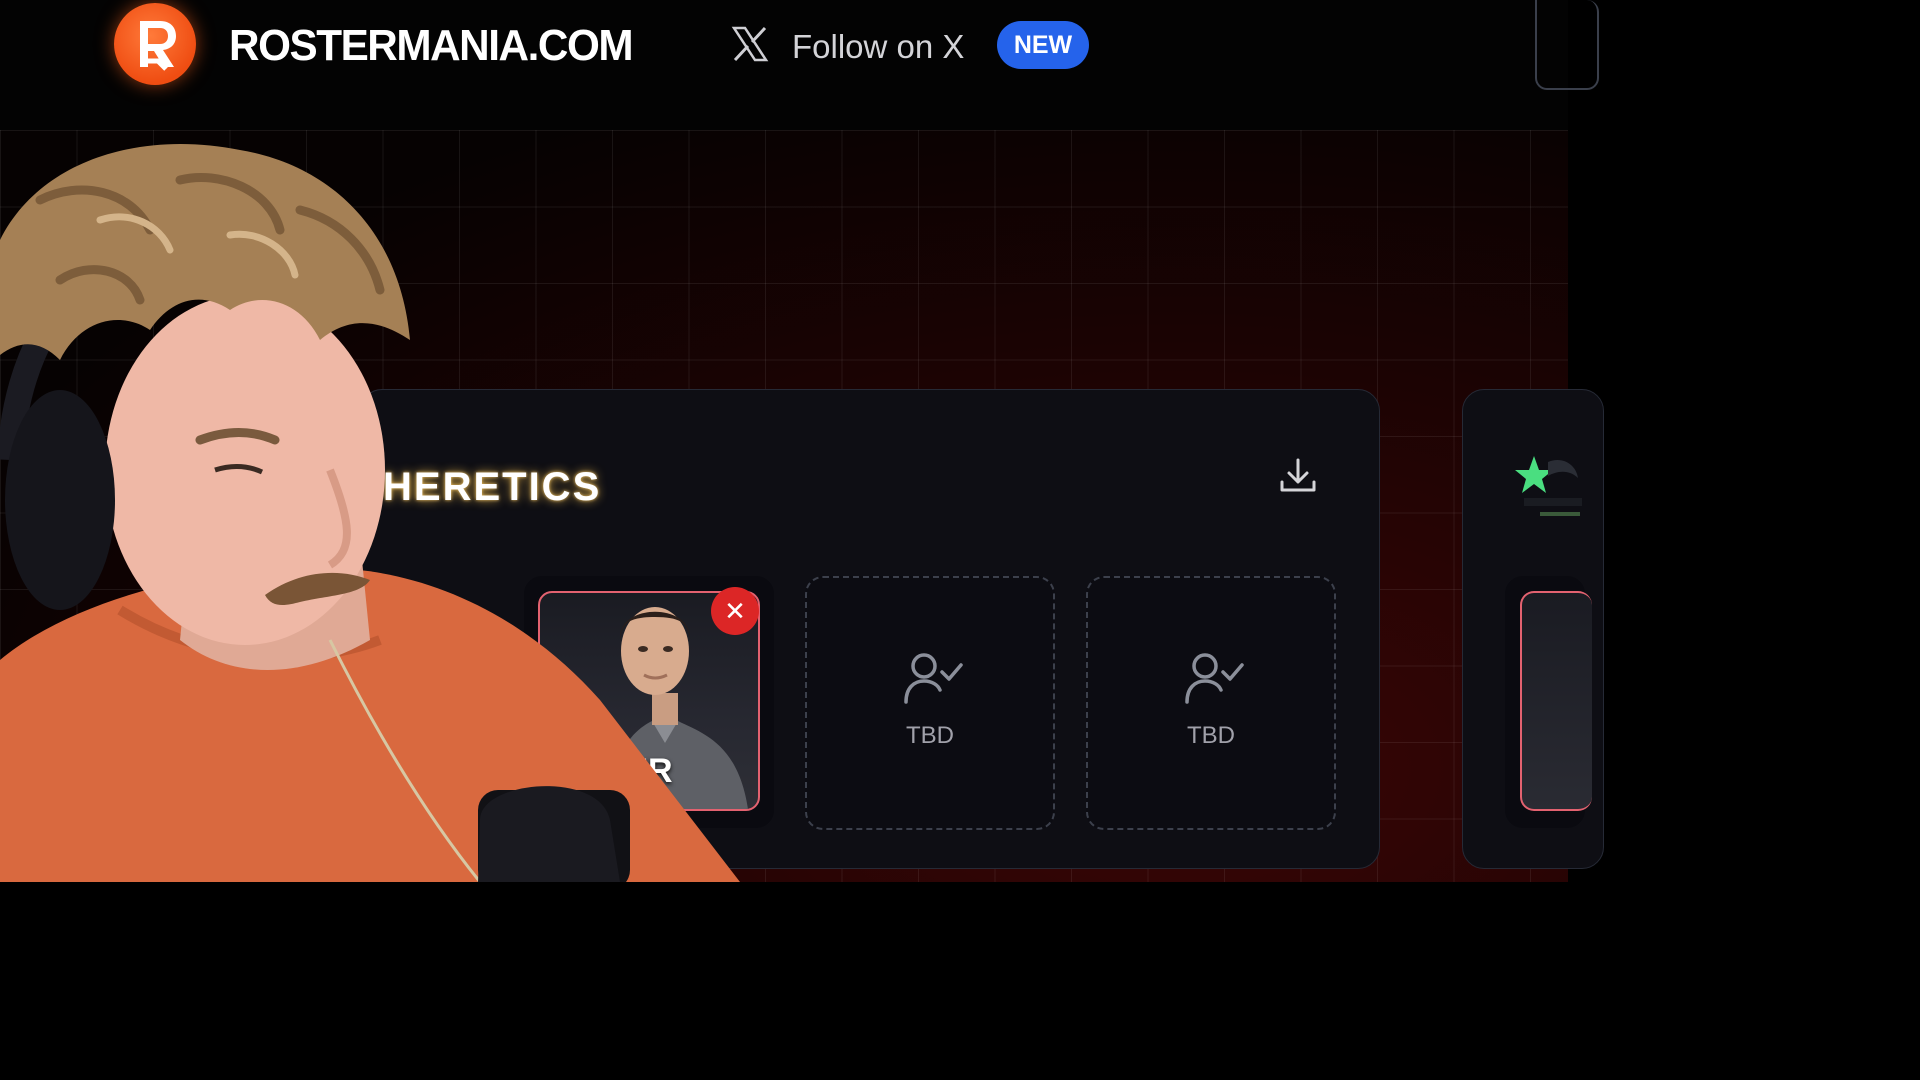 This screenshot has height=1080, width=1920. Describe the element at coordinates (1043, 45) in the screenshot. I see `new-badge: NEW` at that location.